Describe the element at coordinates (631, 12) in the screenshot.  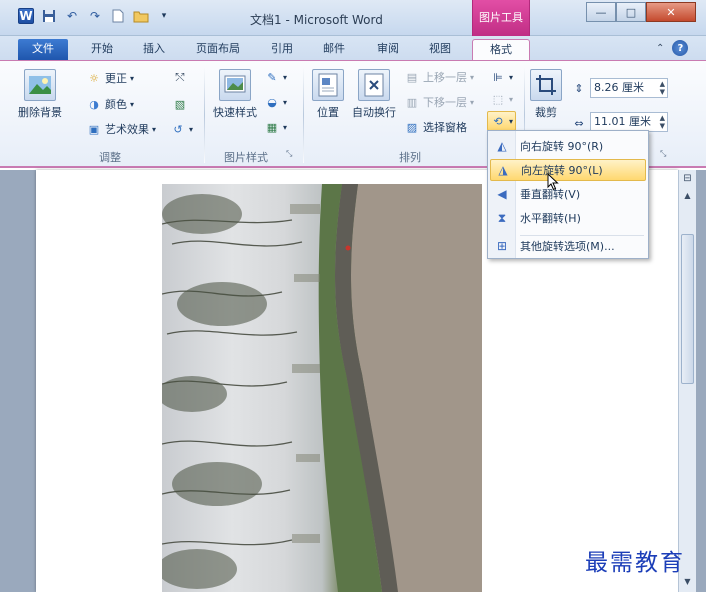
I see `maximize-button: □` at that location.